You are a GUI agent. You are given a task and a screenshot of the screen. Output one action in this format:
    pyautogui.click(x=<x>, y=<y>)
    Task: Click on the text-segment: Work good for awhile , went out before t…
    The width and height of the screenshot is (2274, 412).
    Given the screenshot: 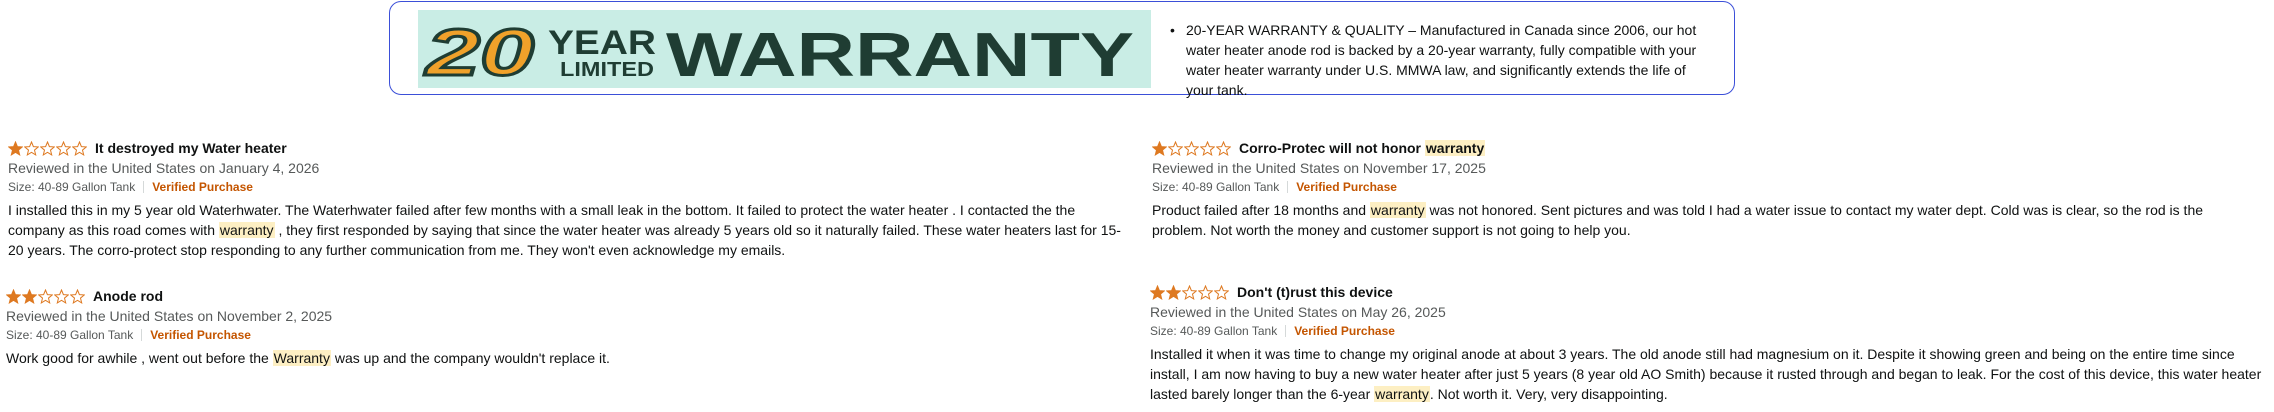 What is the action you would take?
    pyautogui.click(x=139, y=358)
    